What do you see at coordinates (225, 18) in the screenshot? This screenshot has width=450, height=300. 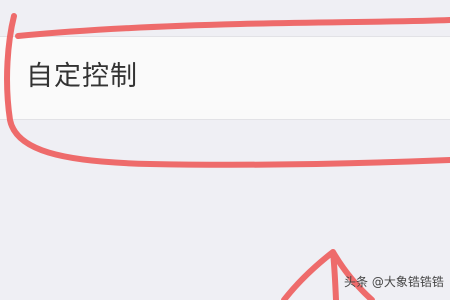 I see `top-background` at bounding box center [225, 18].